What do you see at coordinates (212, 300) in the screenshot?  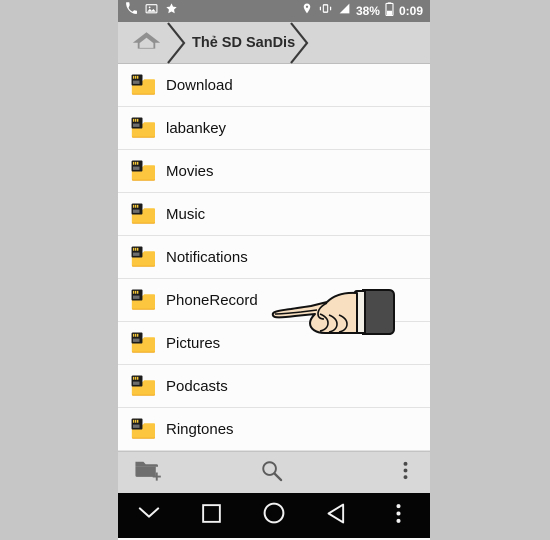 I see `list-item-label: PhoneRecord` at bounding box center [212, 300].